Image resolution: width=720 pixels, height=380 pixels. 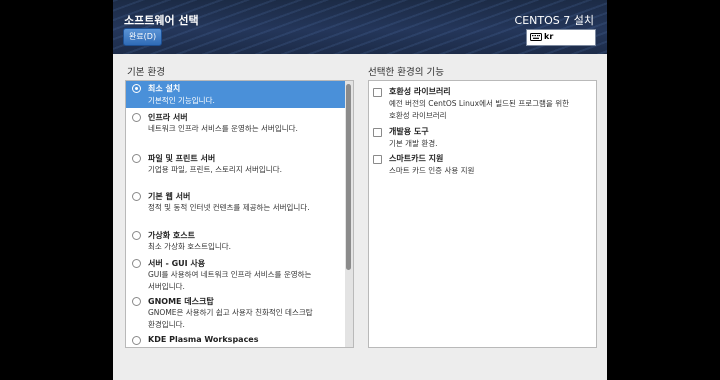 What do you see at coordinates (146, 72) in the screenshot?
I see `base-environment-label: 기본 환경` at bounding box center [146, 72].